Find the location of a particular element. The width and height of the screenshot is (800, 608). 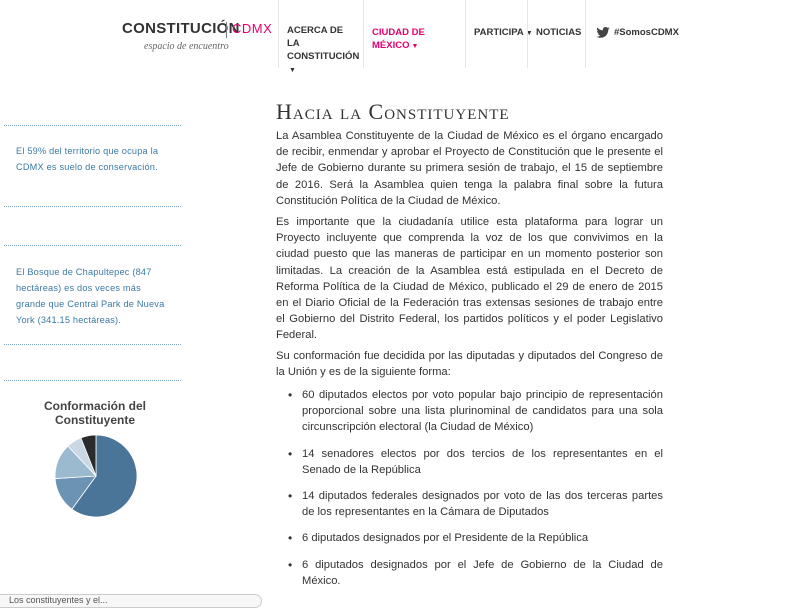

nav-participa-label: PARTICIPA is located at coordinates (499, 32).